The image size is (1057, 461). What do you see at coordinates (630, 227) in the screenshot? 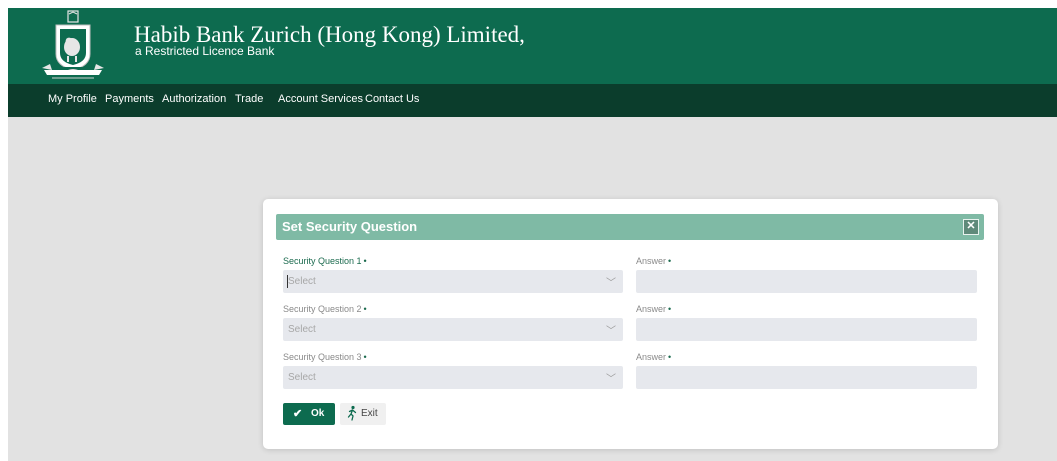
I see `dialog-header: Set Security Question ✕` at bounding box center [630, 227].